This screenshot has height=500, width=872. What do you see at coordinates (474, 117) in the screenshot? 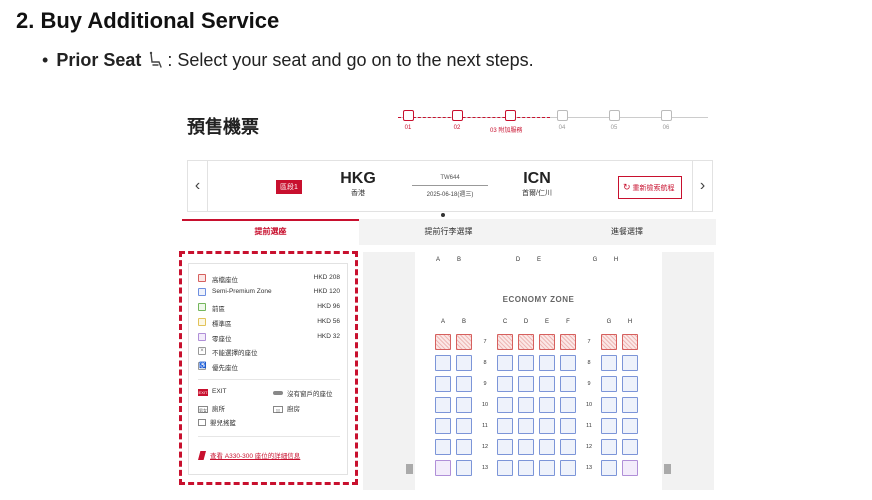
I see `steps-progress` at bounding box center [474, 117].